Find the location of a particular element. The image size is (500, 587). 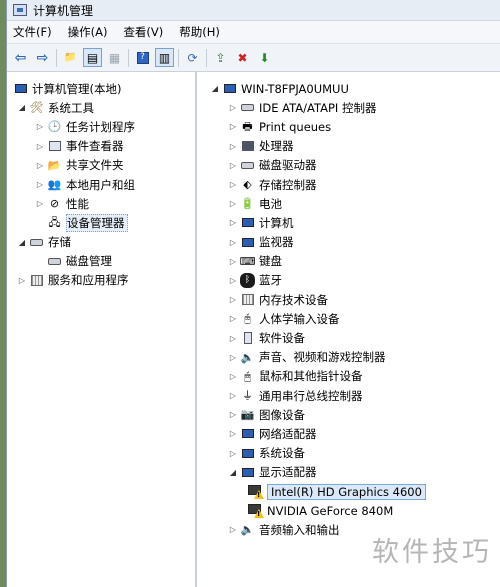

menu-help: 帮助(H) is located at coordinates (199, 32).